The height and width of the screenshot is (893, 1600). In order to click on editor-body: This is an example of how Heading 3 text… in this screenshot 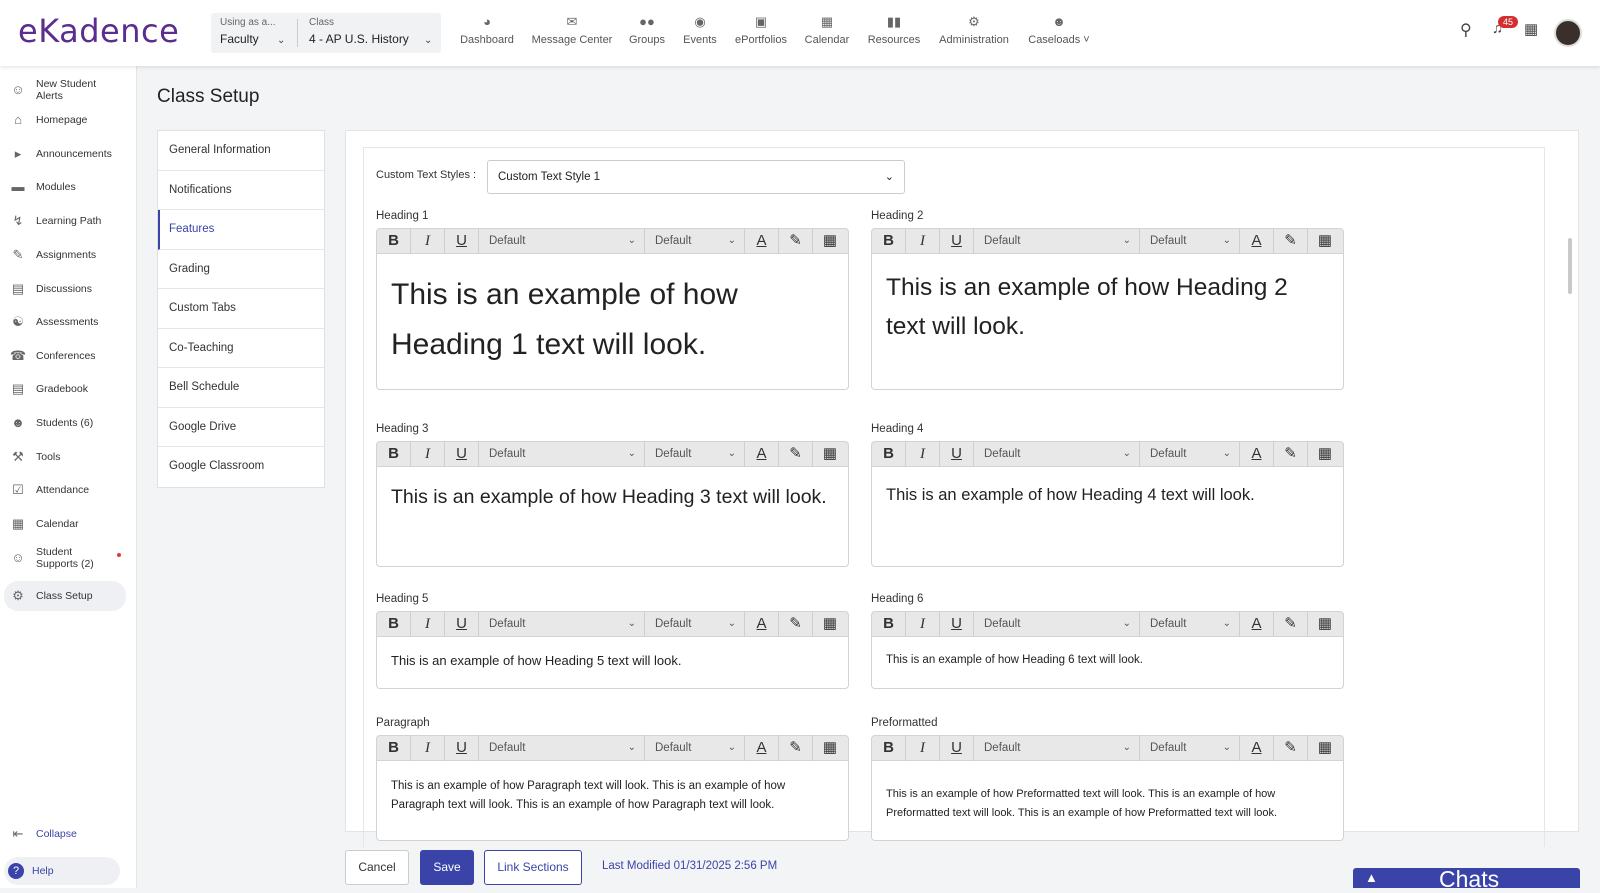, I will do `click(612, 517)`.